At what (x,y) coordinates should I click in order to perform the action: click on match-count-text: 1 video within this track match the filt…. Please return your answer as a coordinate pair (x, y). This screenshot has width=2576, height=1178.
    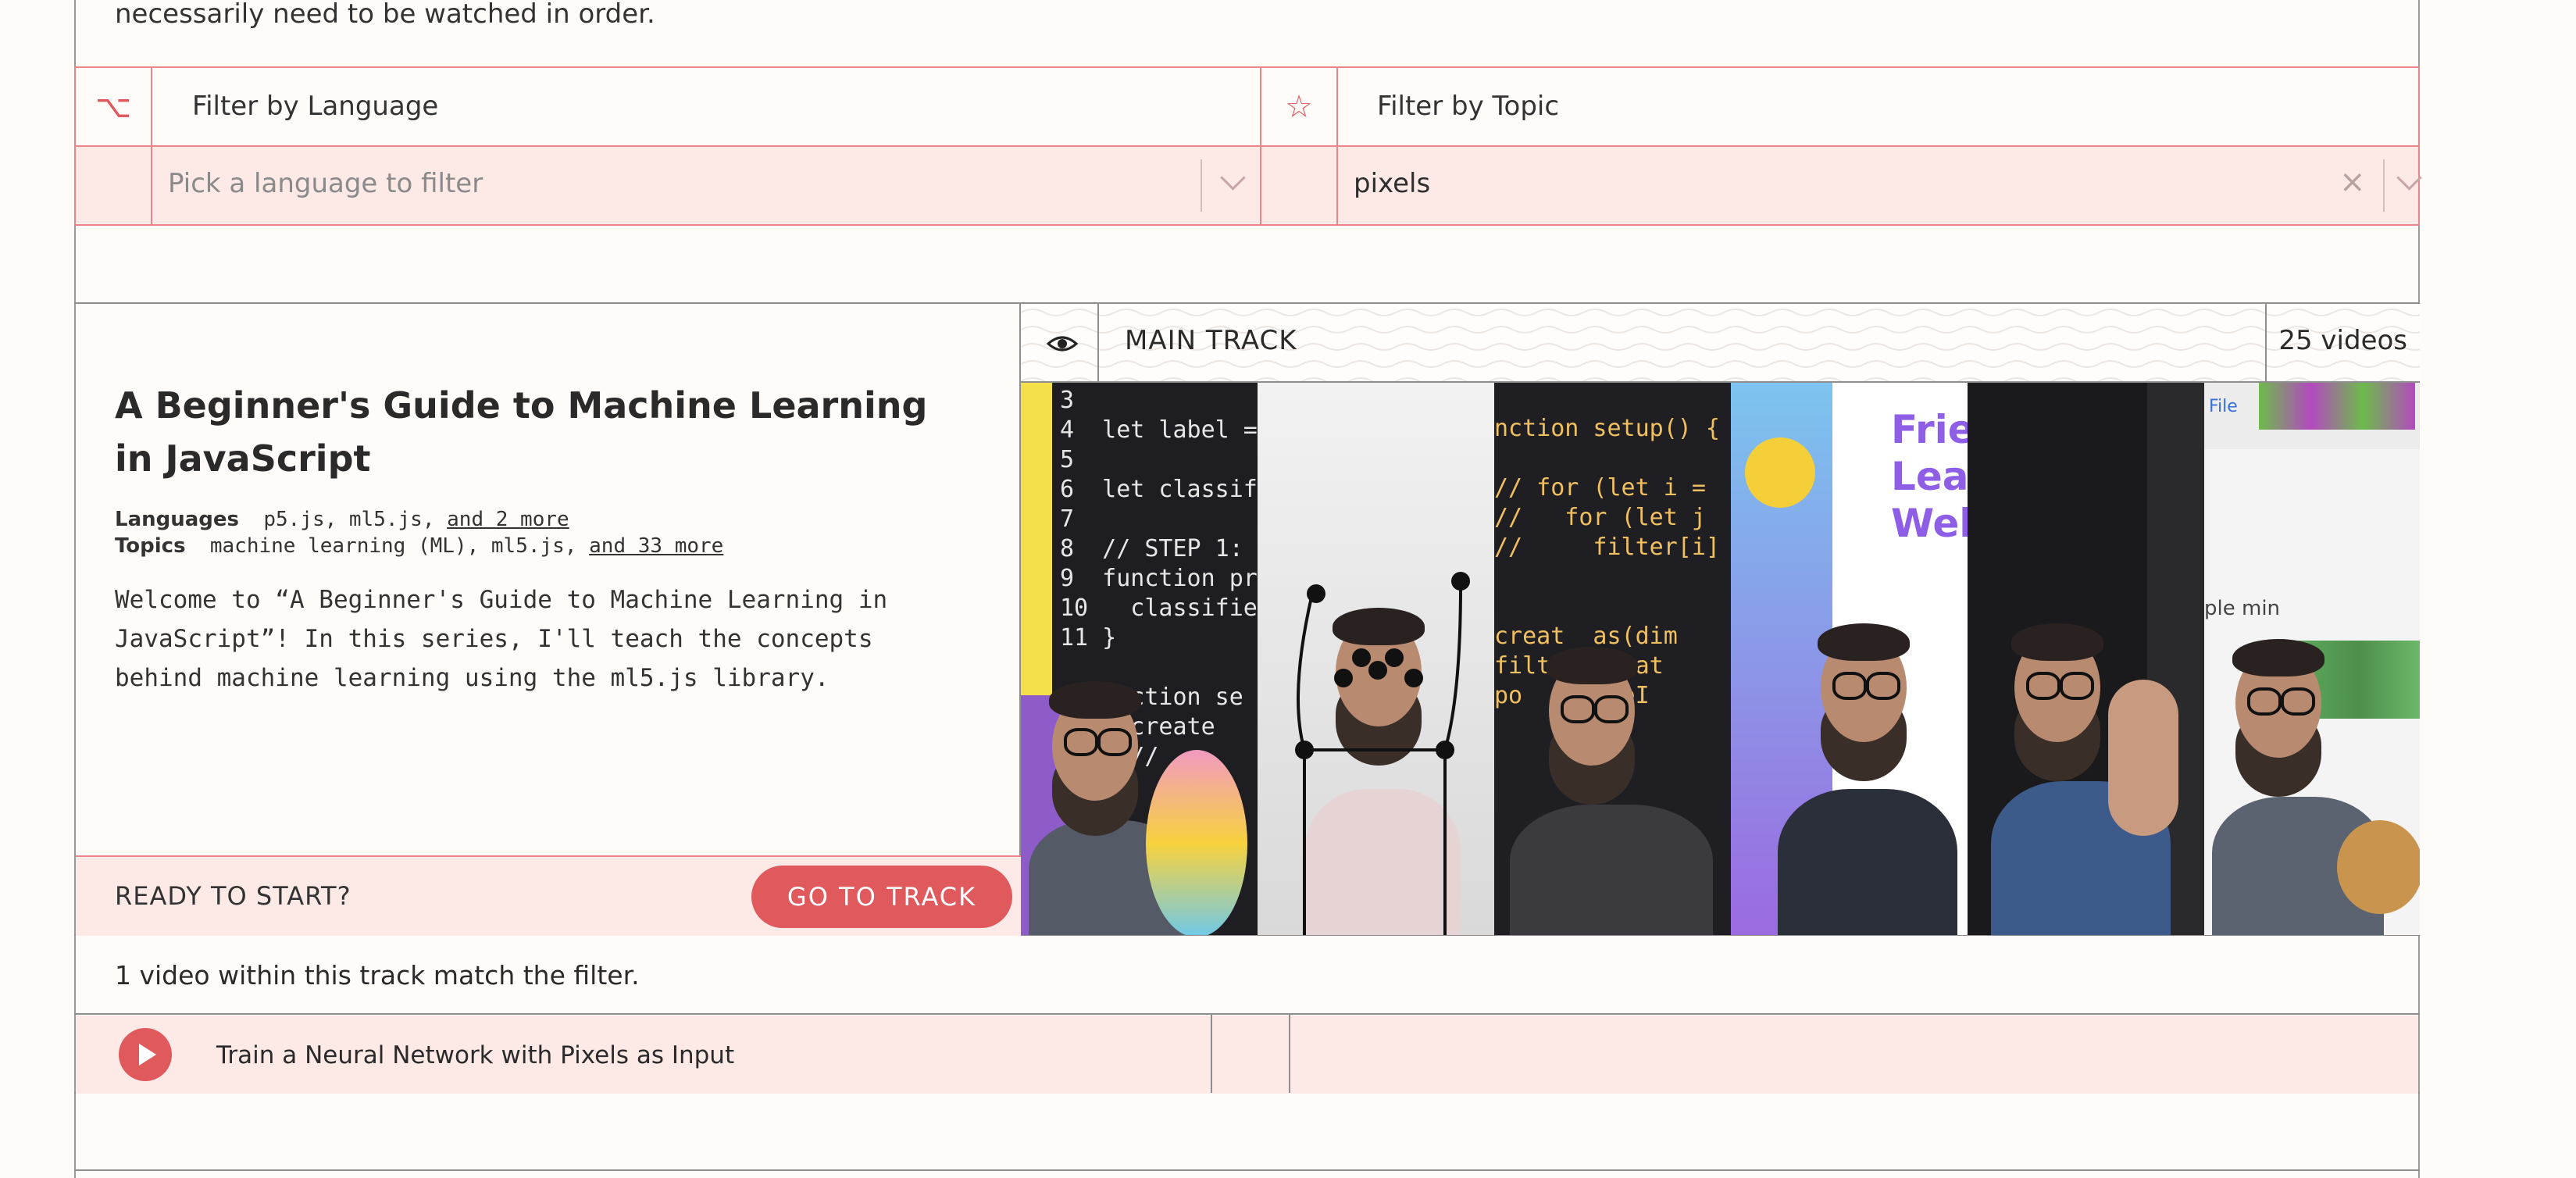
    Looking at the image, I should click on (377, 975).